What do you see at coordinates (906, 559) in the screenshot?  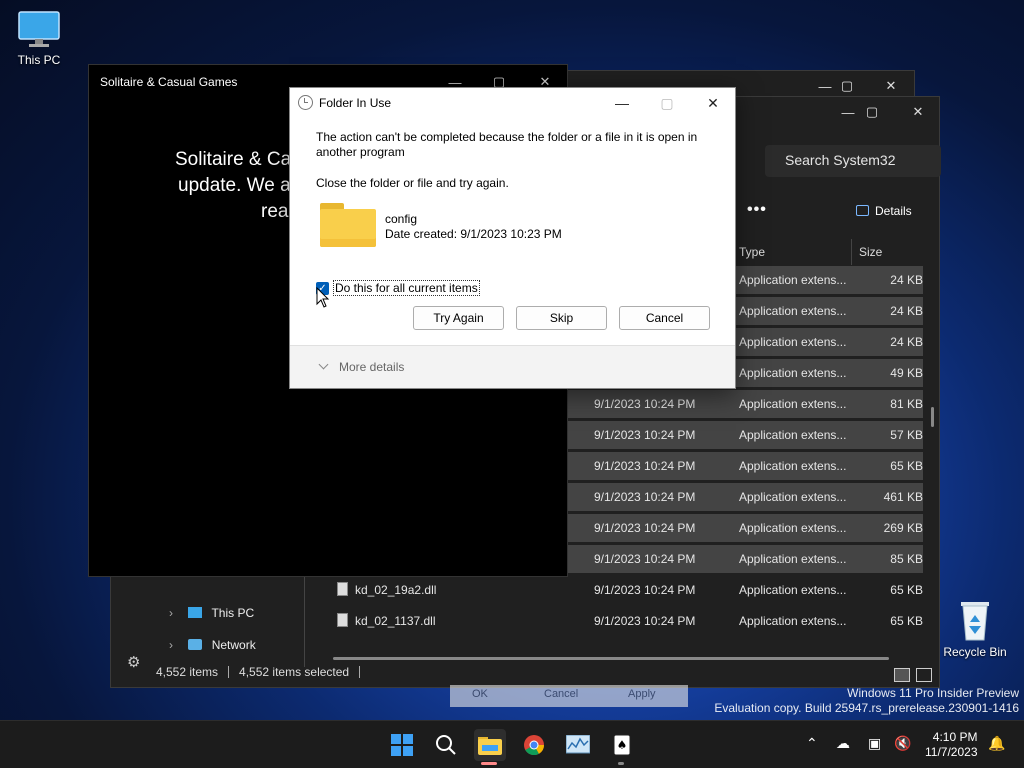 I see `size-cell: 85 KB` at bounding box center [906, 559].